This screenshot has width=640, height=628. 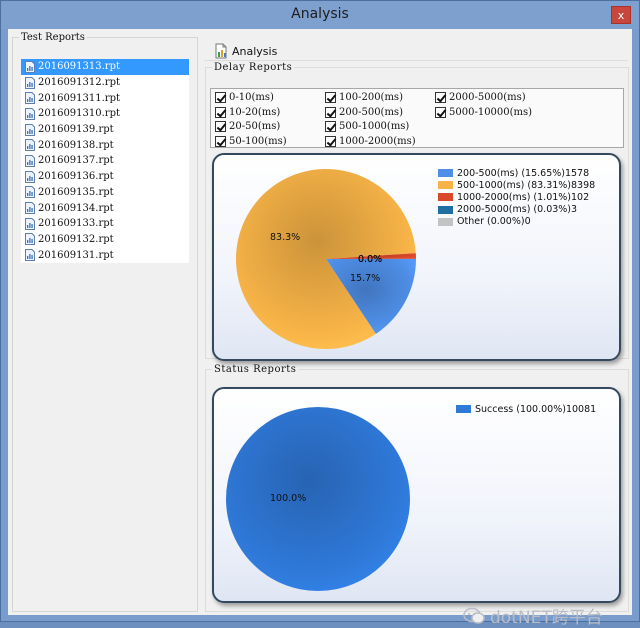 I want to click on delay-reports-legend: Delay Reports, so click(x=253, y=67).